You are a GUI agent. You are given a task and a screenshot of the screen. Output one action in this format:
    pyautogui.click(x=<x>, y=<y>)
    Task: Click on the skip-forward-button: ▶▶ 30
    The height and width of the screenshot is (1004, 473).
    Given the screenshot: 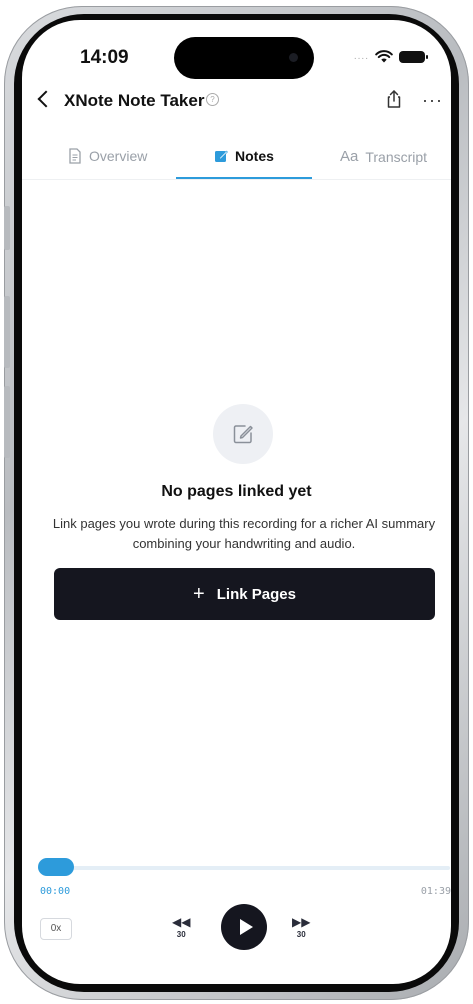 What is the action you would take?
    pyautogui.click(x=301, y=927)
    